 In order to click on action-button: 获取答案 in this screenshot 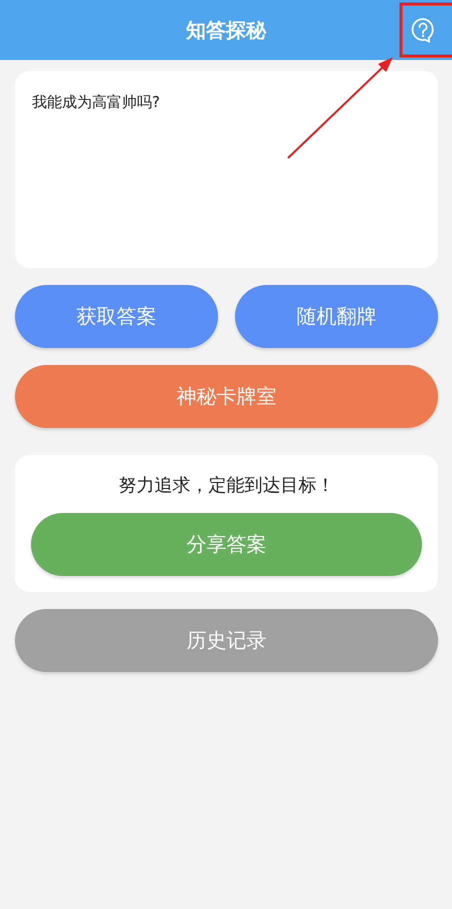, I will do `click(116, 316)`.